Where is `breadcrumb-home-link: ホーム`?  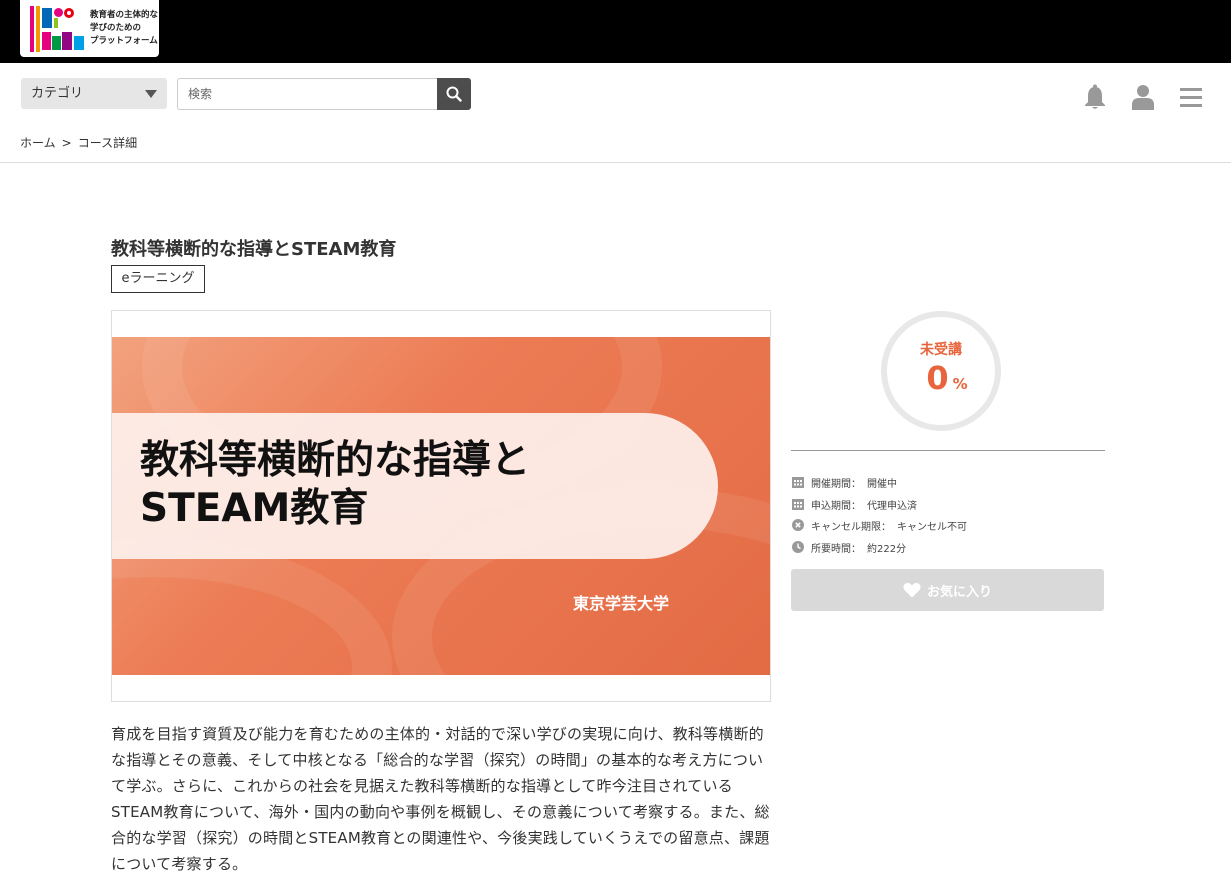
breadcrumb-home-link: ホーム is located at coordinates (38, 143).